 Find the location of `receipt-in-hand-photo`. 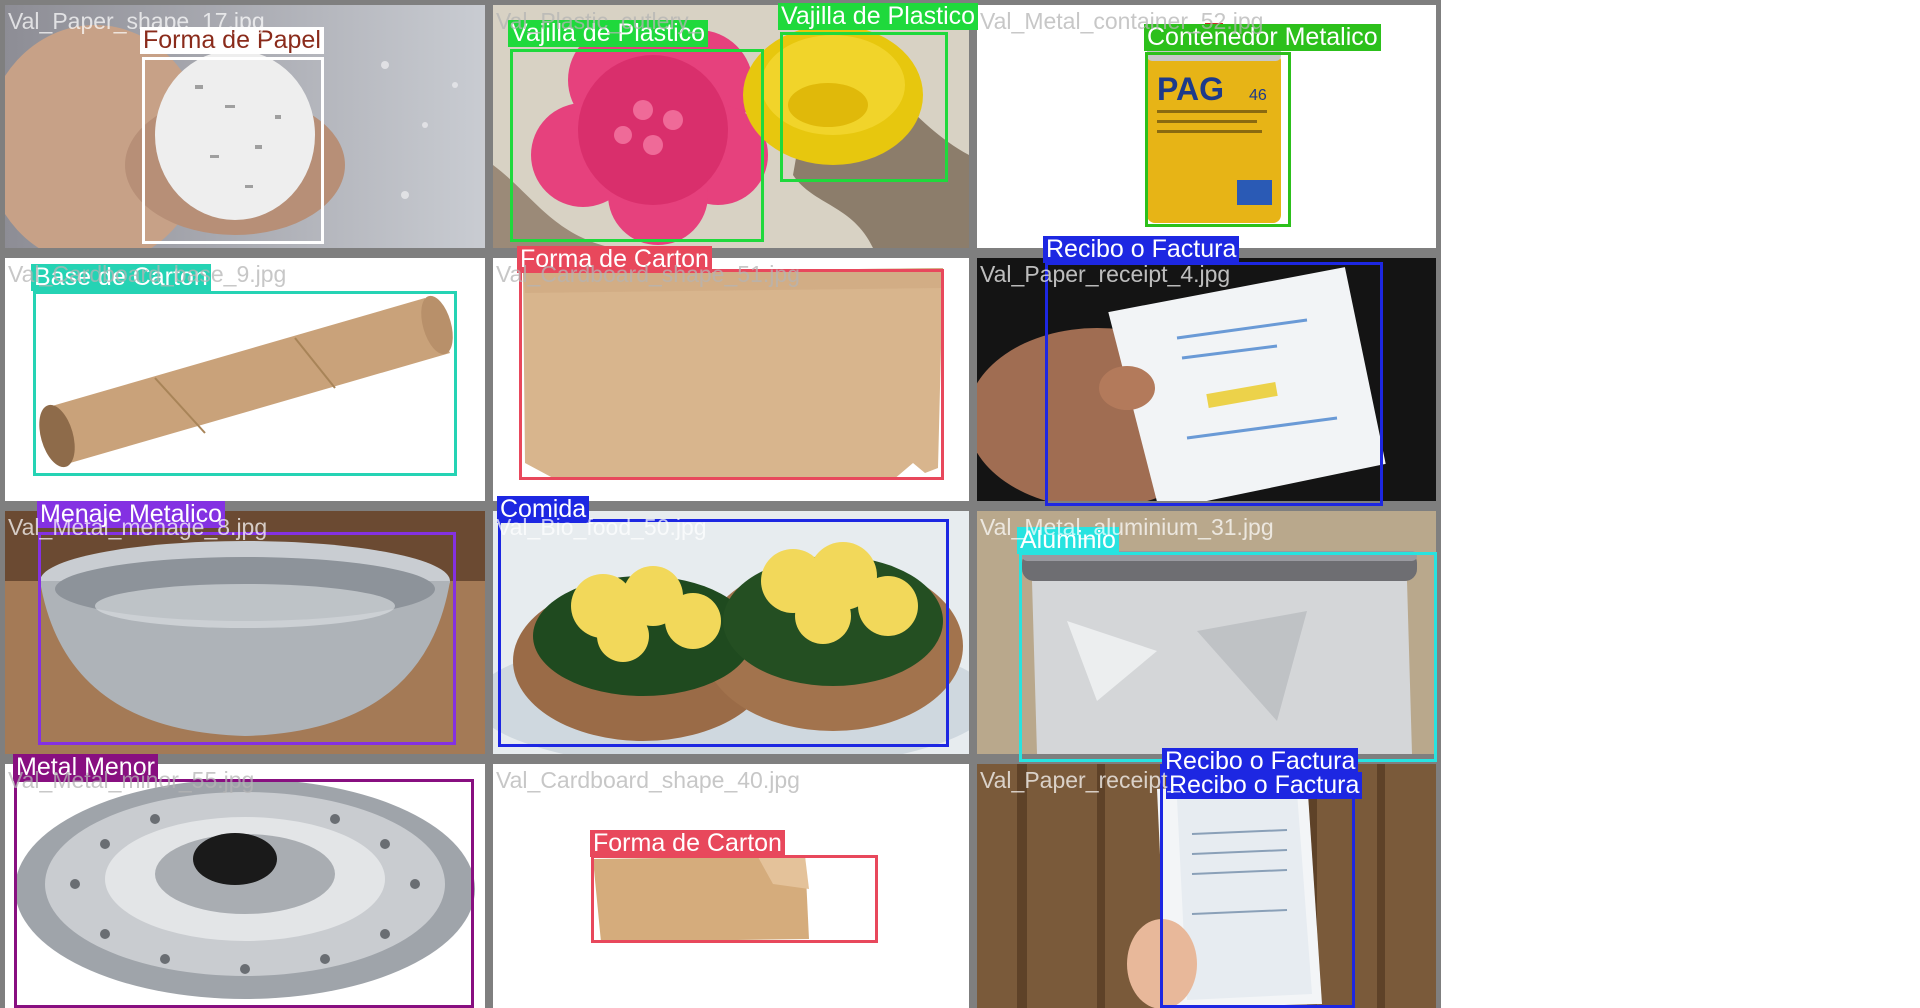

receipt-in-hand-photo is located at coordinates (1206, 379).